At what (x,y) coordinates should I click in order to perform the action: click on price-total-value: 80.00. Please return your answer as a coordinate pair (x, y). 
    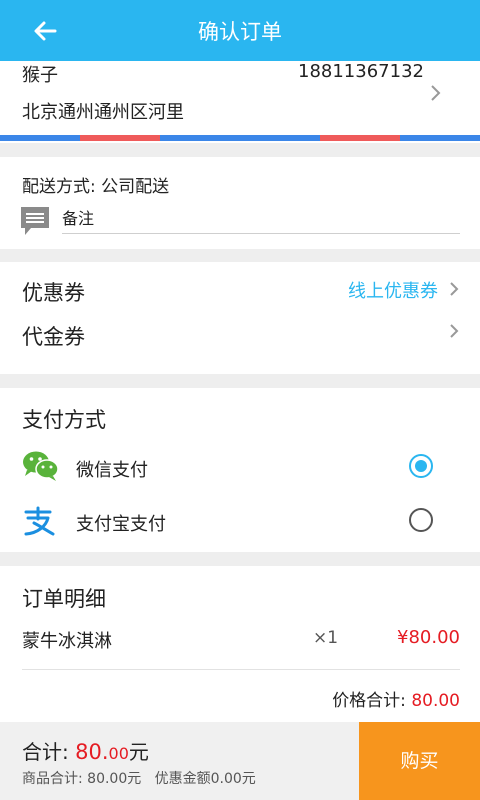
    Looking at the image, I should click on (435, 701).